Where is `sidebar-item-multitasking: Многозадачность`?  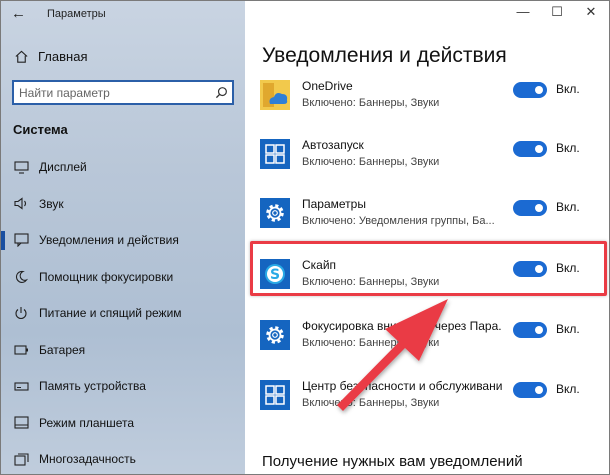 sidebar-item-multitasking: Многозадачность is located at coordinates (123, 457).